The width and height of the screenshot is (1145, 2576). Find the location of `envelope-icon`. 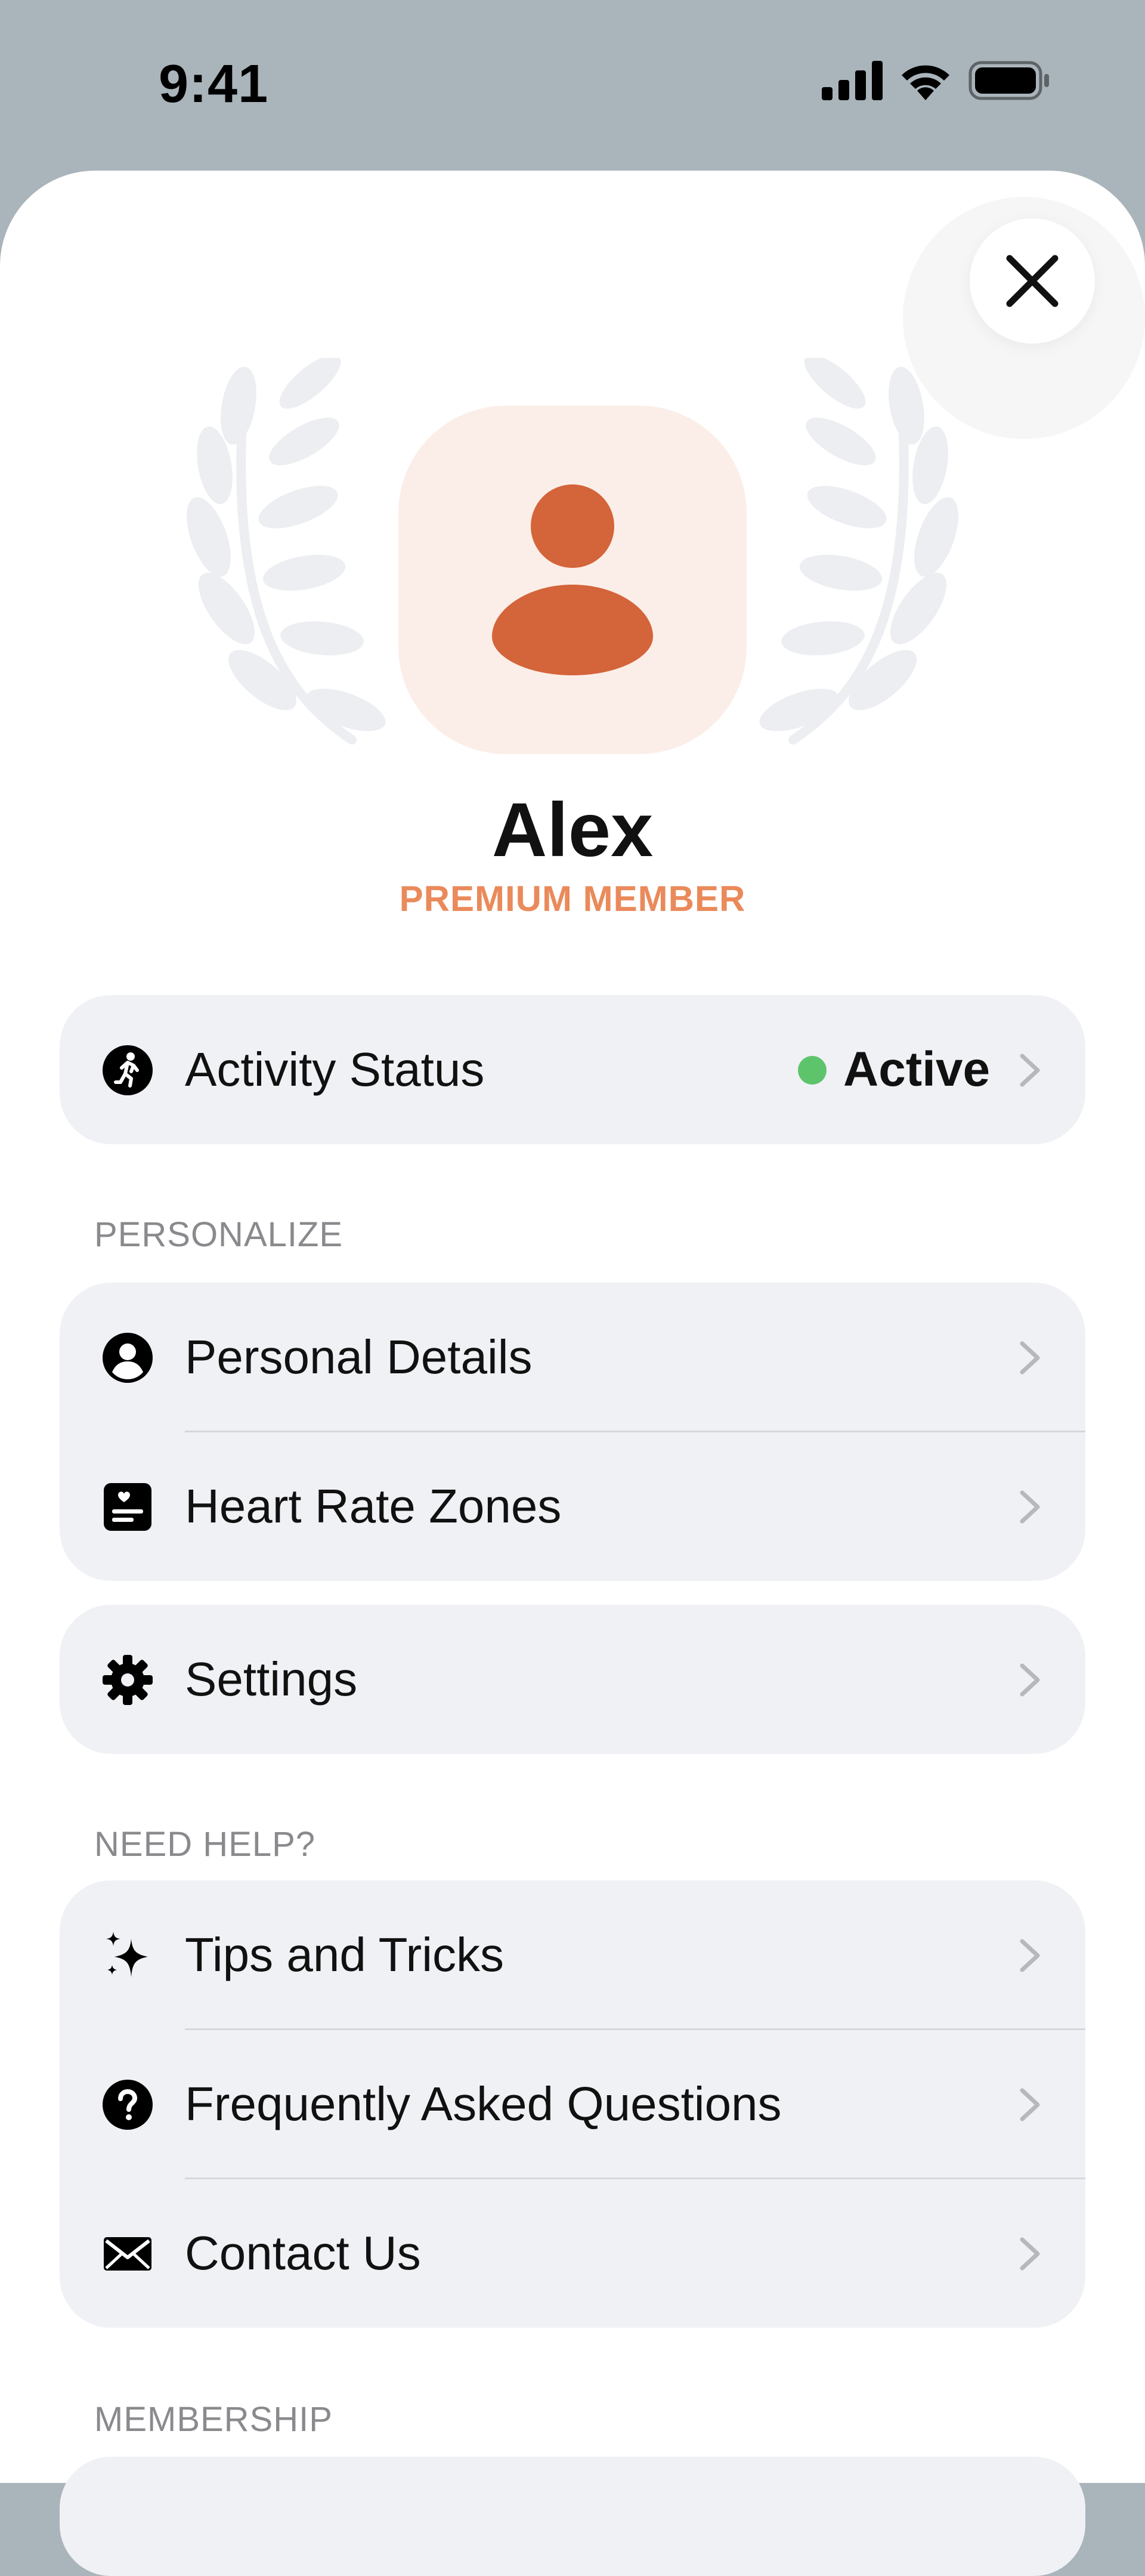

envelope-icon is located at coordinates (128, 2254).